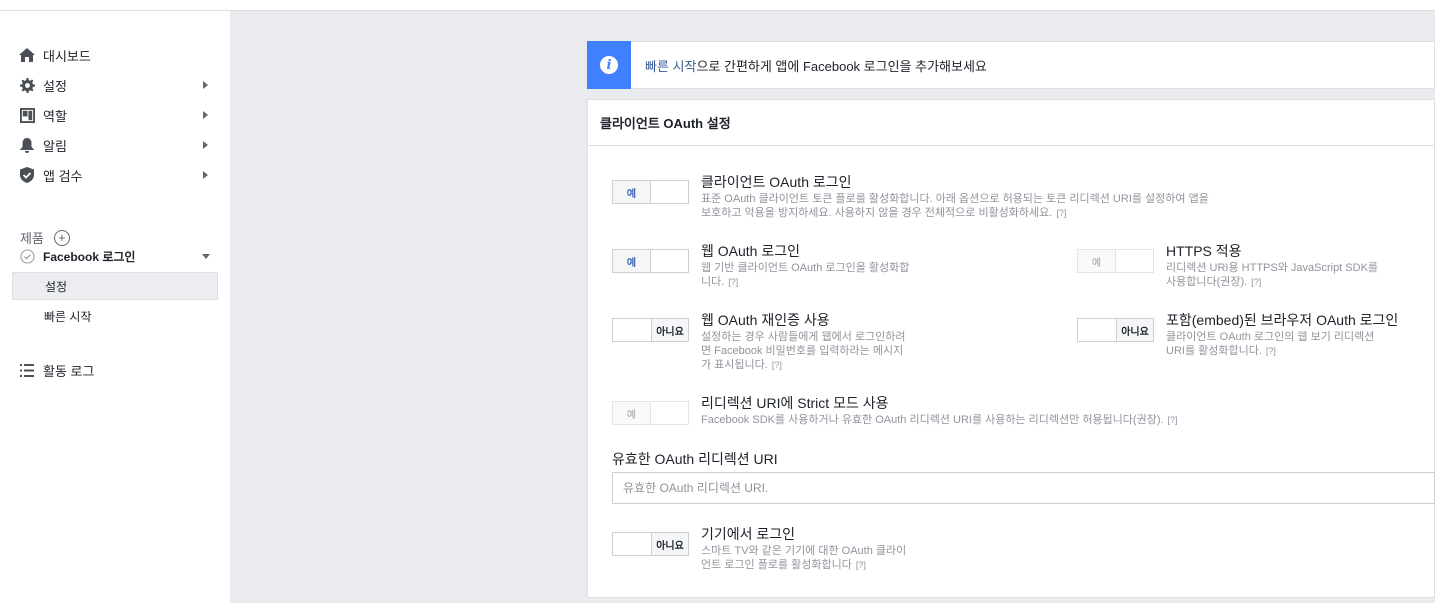 The image size is (1435, 603). Describe the element at coordinates (734, 365) in the screenshot. I see `option-desc-line: 가 표시됩니다.` at that location.